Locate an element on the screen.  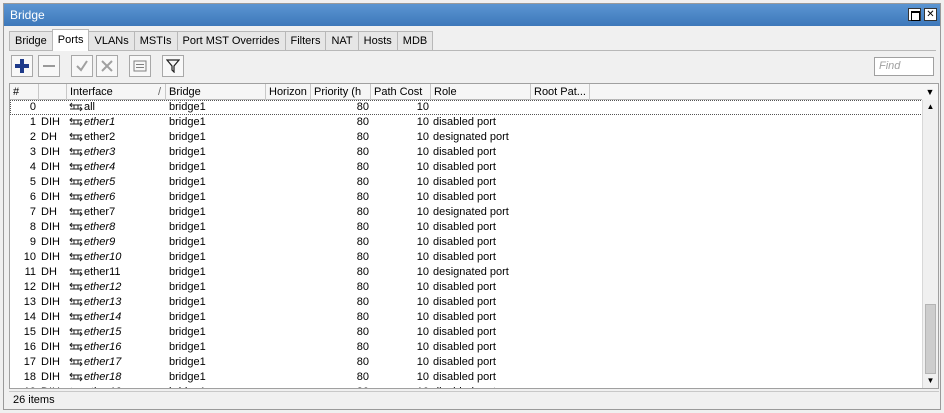
row-role is located at coordinates (482, 107).